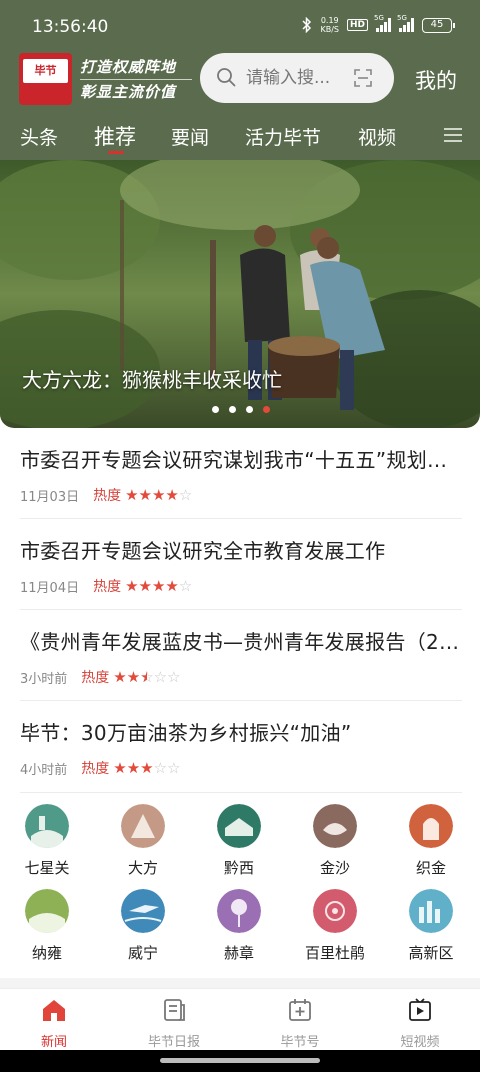  I want to click on region-jinsha-icon, so click(335, 826).